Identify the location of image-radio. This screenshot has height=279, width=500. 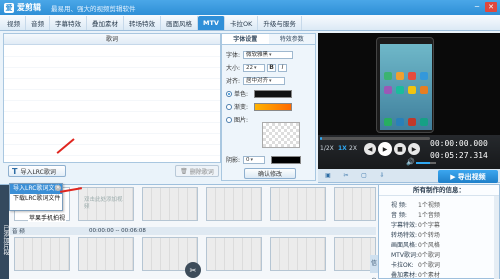
(229, 119).